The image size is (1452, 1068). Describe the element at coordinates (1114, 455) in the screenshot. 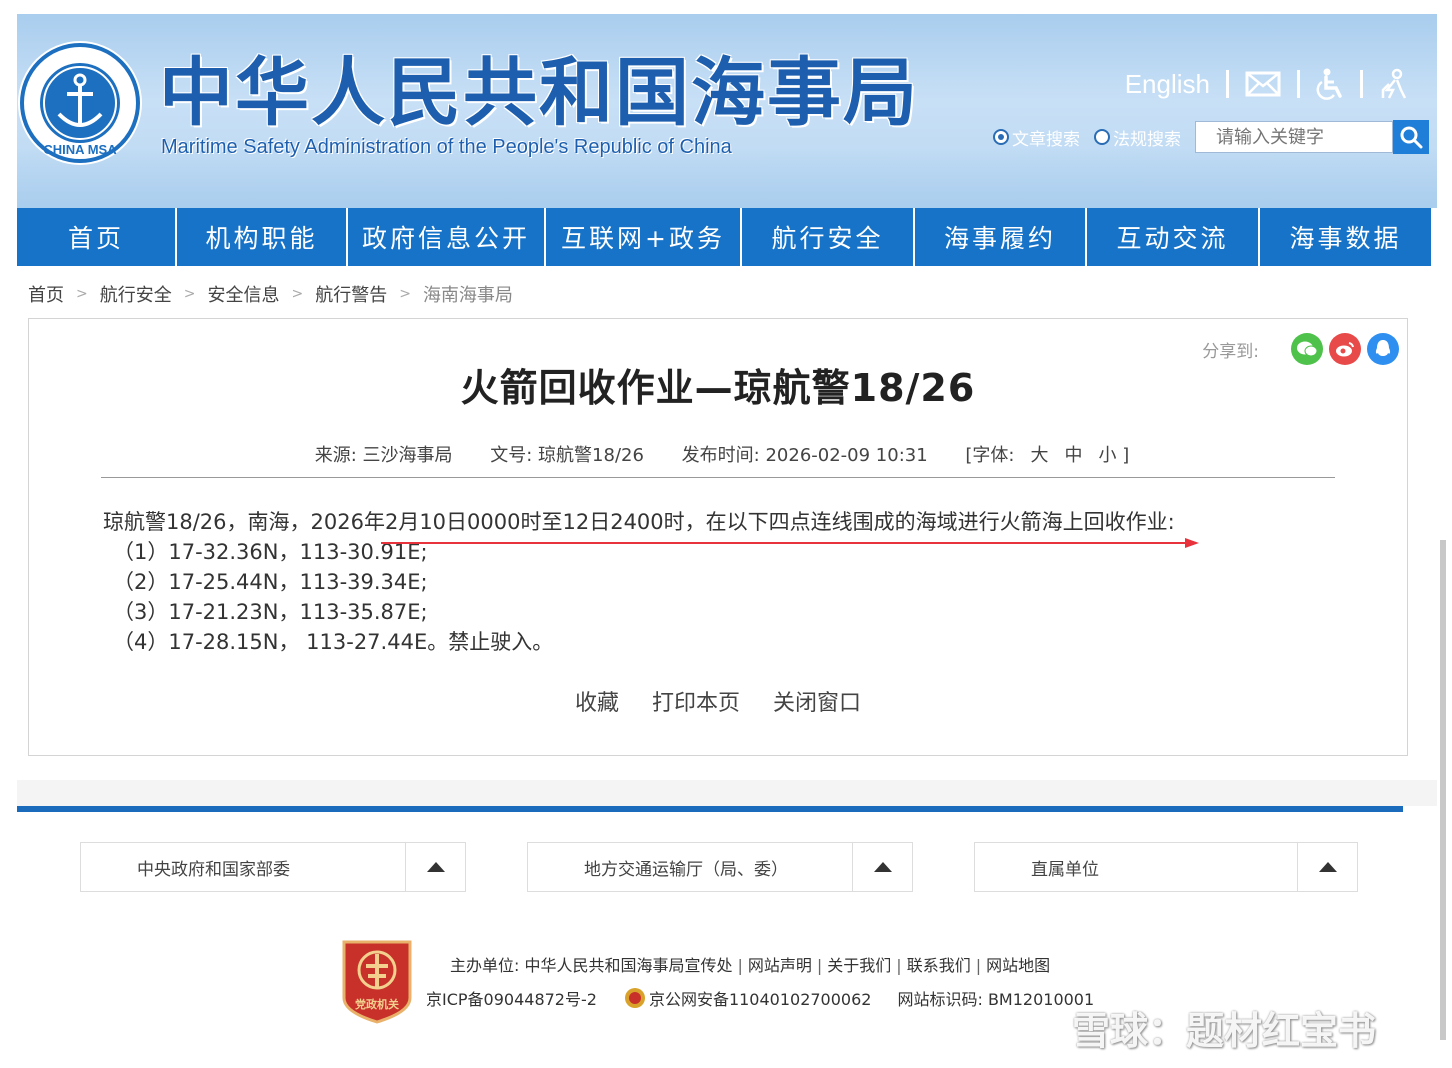

I see `font-size-small: 小 ]` at that location.